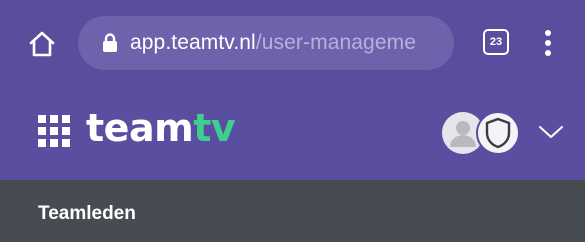 The width and height of the screenshot is (585, 242). I want to click on apps-menu-button, so click(54, 131).